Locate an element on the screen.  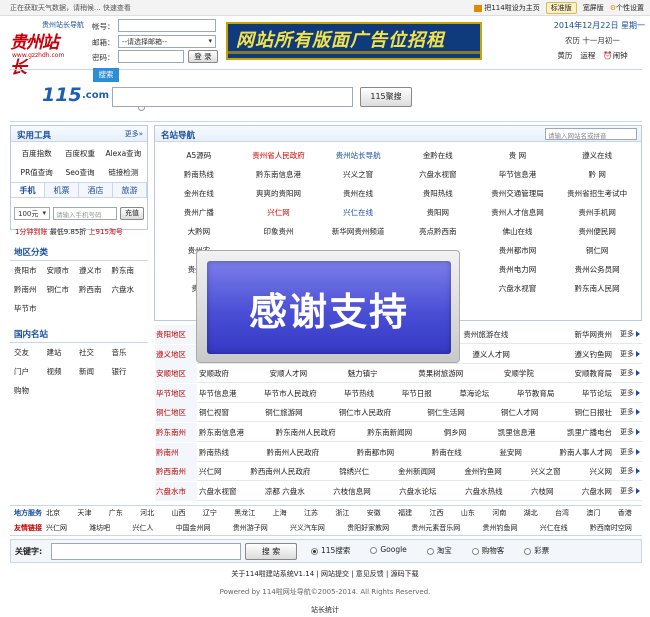
friend-link: 黔西南时空网 is located at coordinates (611, 528).